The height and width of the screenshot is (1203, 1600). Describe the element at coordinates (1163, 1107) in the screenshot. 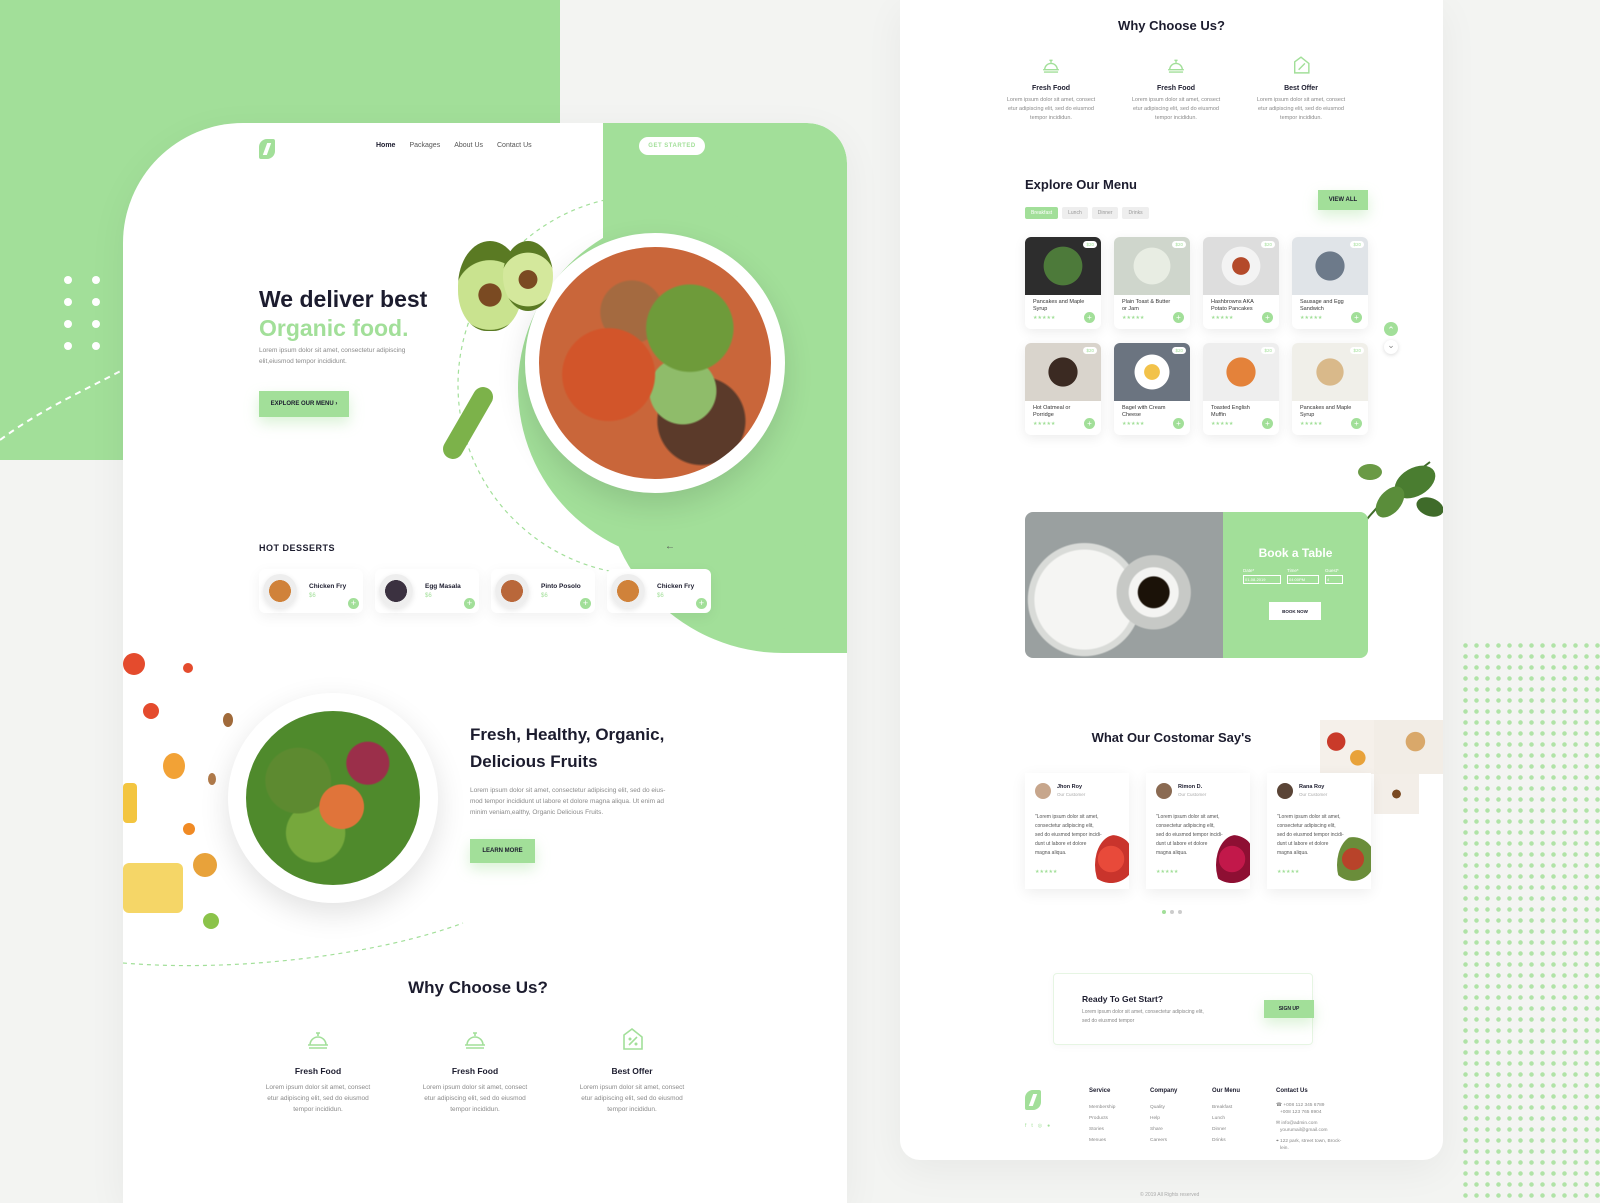

I see `footer-link: Quality` at that location.